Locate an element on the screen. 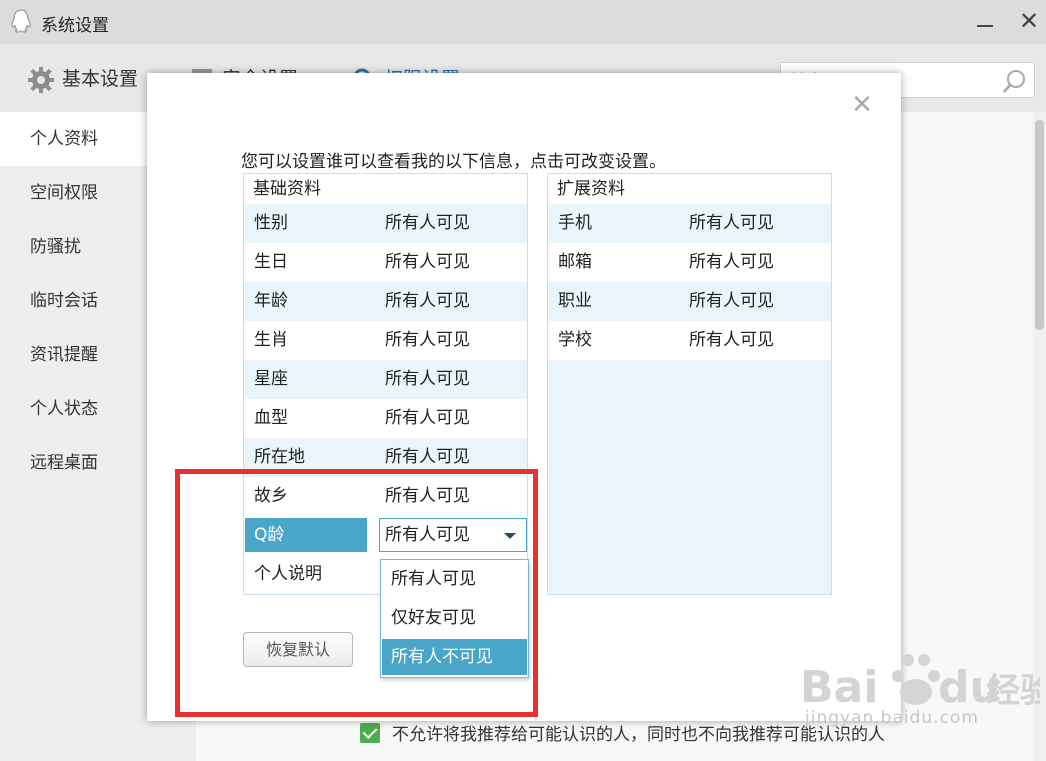 This screenshot has width=1046, height=761. field-name: 邮箱 is located at coordinates (575, 262).